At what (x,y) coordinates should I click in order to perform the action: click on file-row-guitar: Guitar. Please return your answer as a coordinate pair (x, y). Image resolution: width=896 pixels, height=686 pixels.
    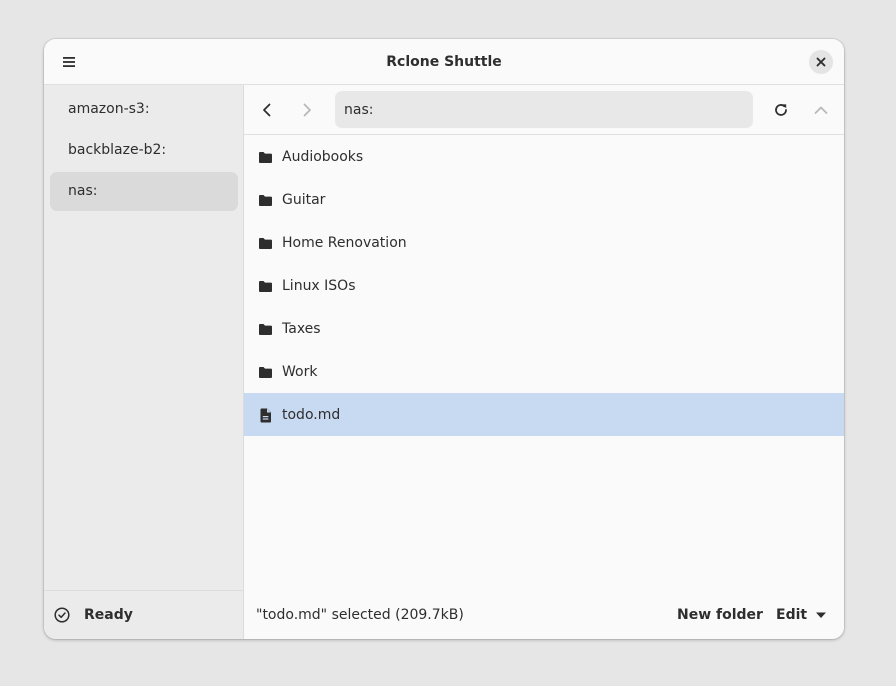
    Looking at the image, I should click on (544, 199).